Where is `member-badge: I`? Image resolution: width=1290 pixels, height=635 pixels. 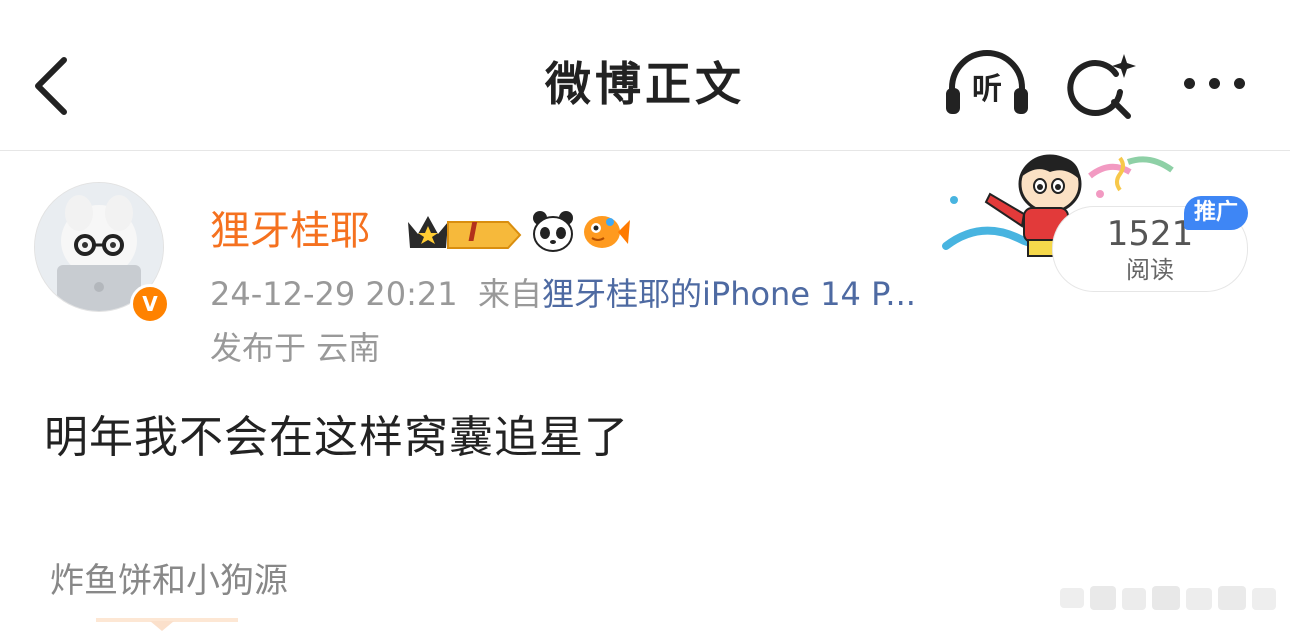 member-badge: I is located at coordinates (464, 233).